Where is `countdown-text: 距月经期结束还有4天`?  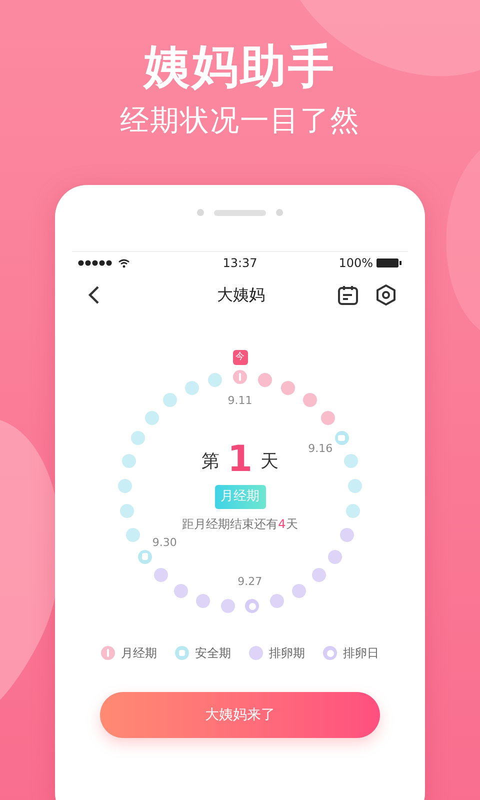
countdown-text: 距月经期结束还有4天 is located at coordinates (240, 524).